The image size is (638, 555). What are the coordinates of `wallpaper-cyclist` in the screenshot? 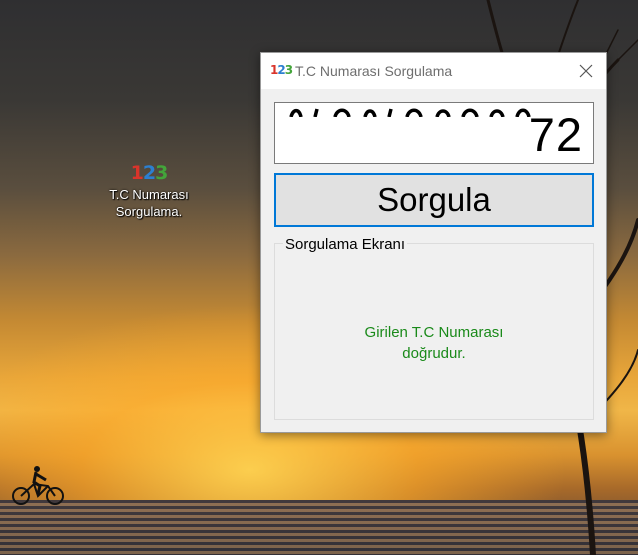 It's located at (38, 485).